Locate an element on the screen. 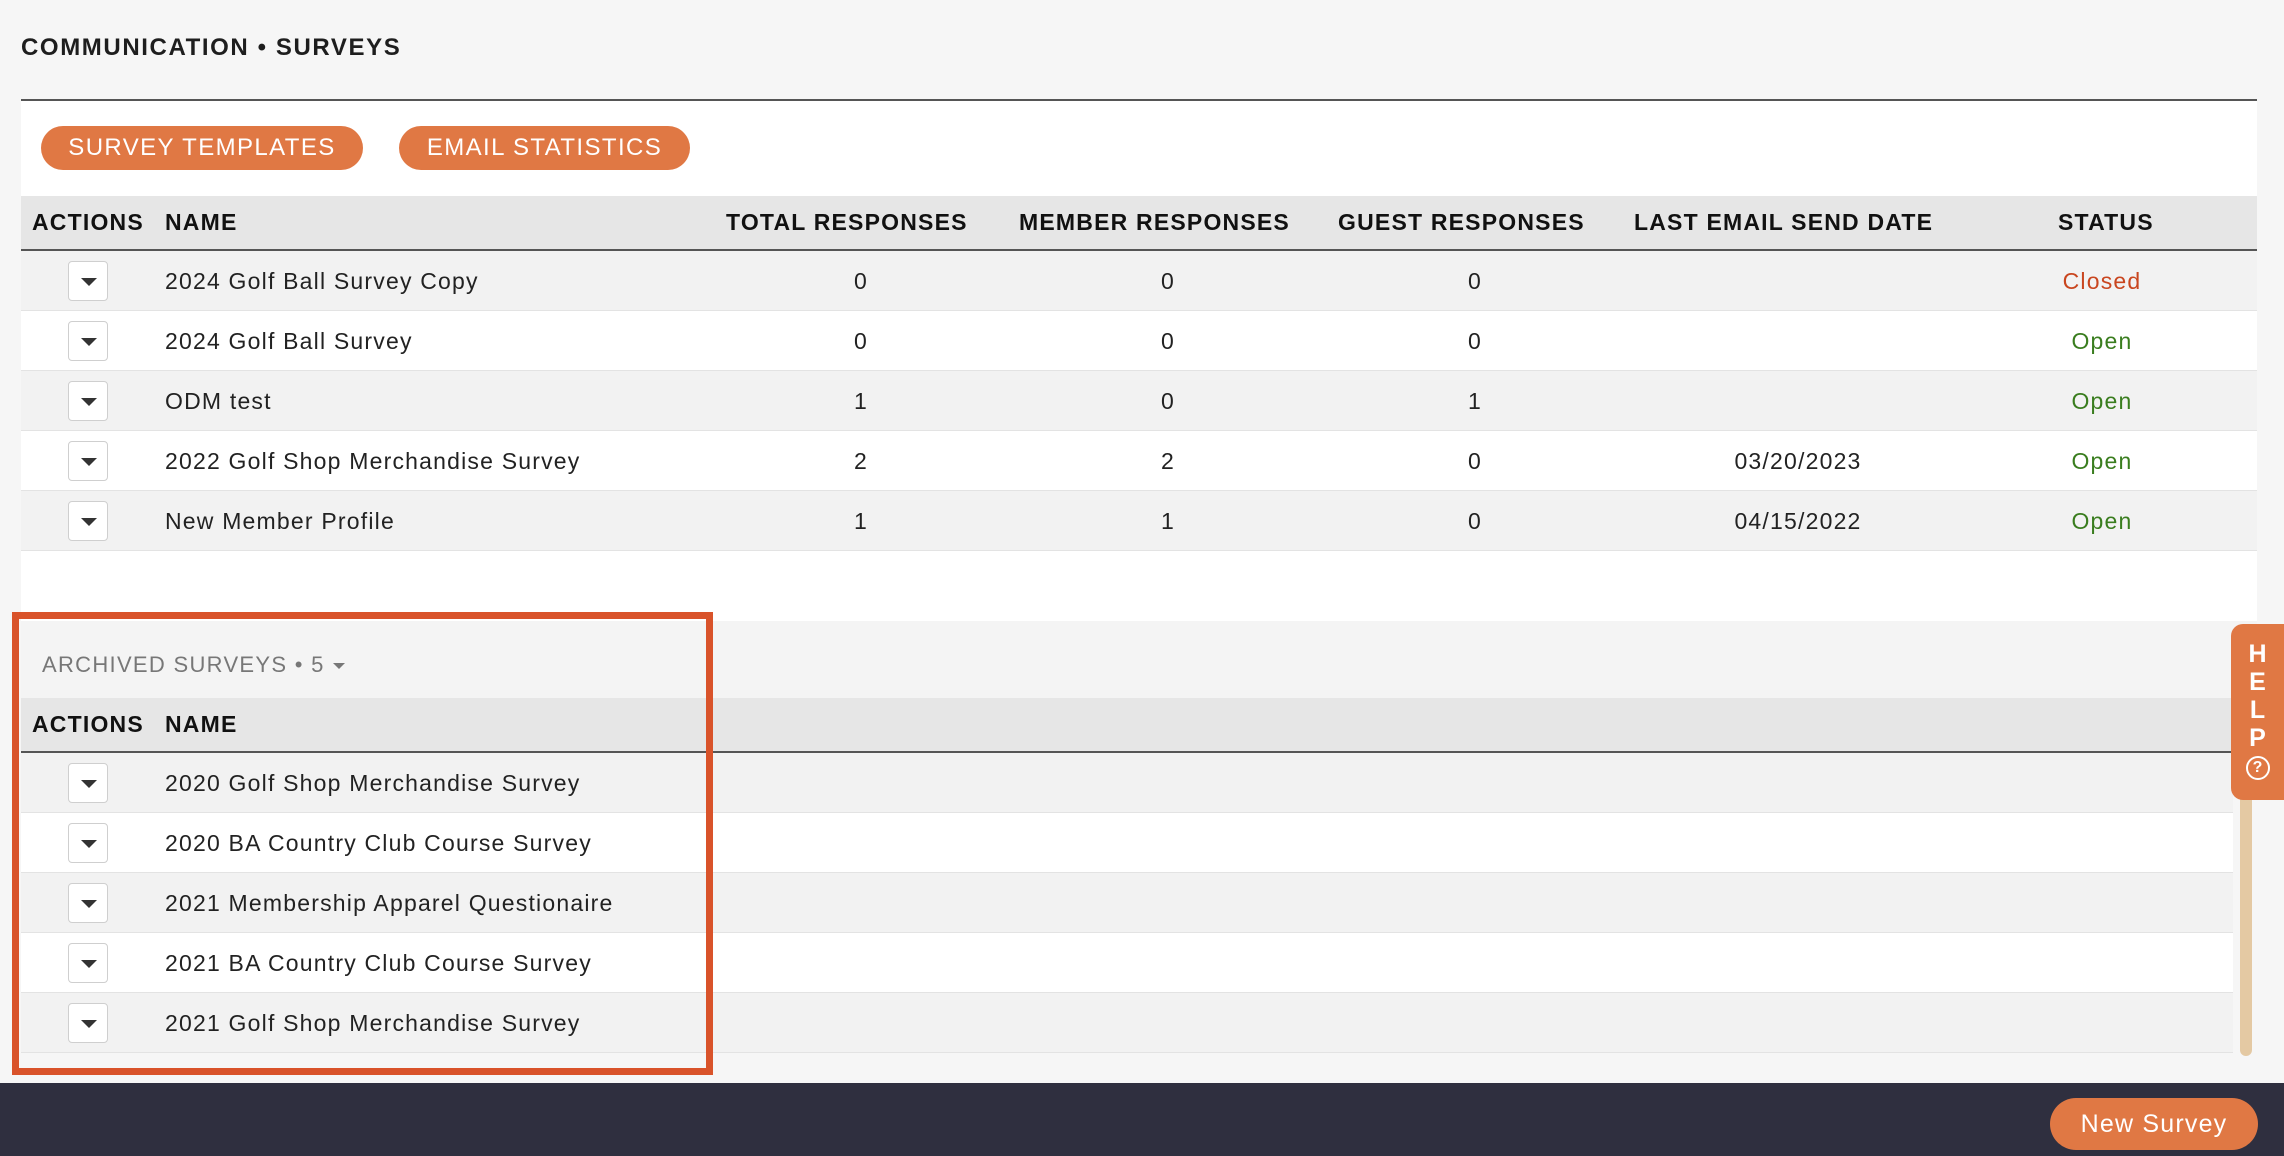  survey-templates-button: SURVEY TEMPLATES is located at coordinates (202, 148).